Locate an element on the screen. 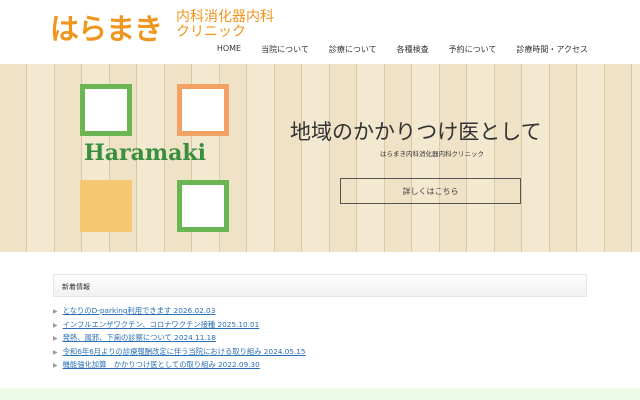  news-item: ▶ インフルエンザワクチン、コロナワクチン接種 2025.10.01 is located at coordinates (179, 326).